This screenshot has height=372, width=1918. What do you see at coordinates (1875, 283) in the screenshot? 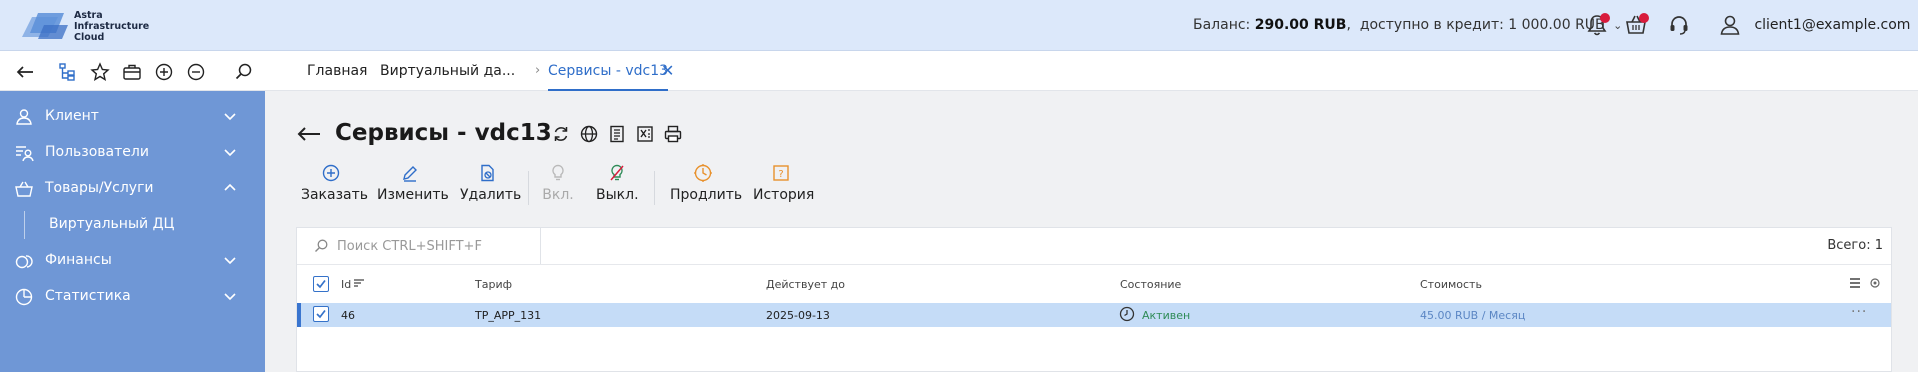
I see `settings-gear-icon` at bounding box center [1875, 283].